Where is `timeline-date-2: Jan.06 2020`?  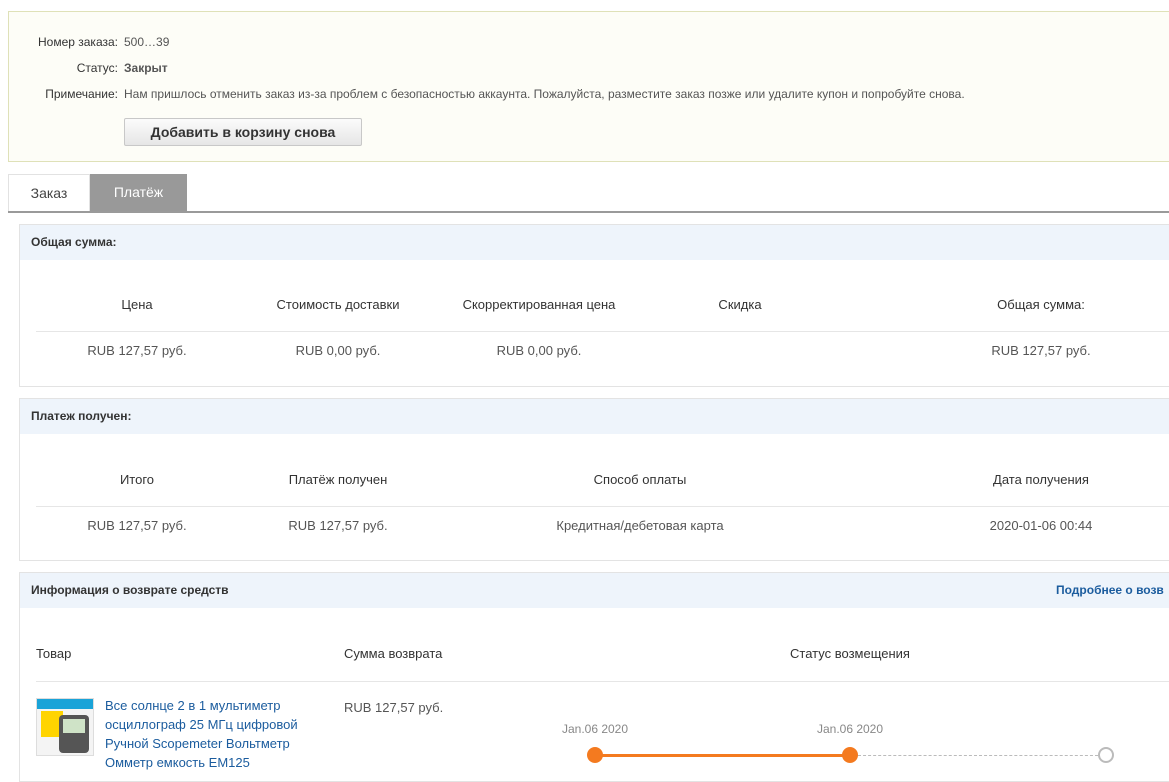 timeline-date-2: Jan.06 2020 is located at coordinates (850, 729).